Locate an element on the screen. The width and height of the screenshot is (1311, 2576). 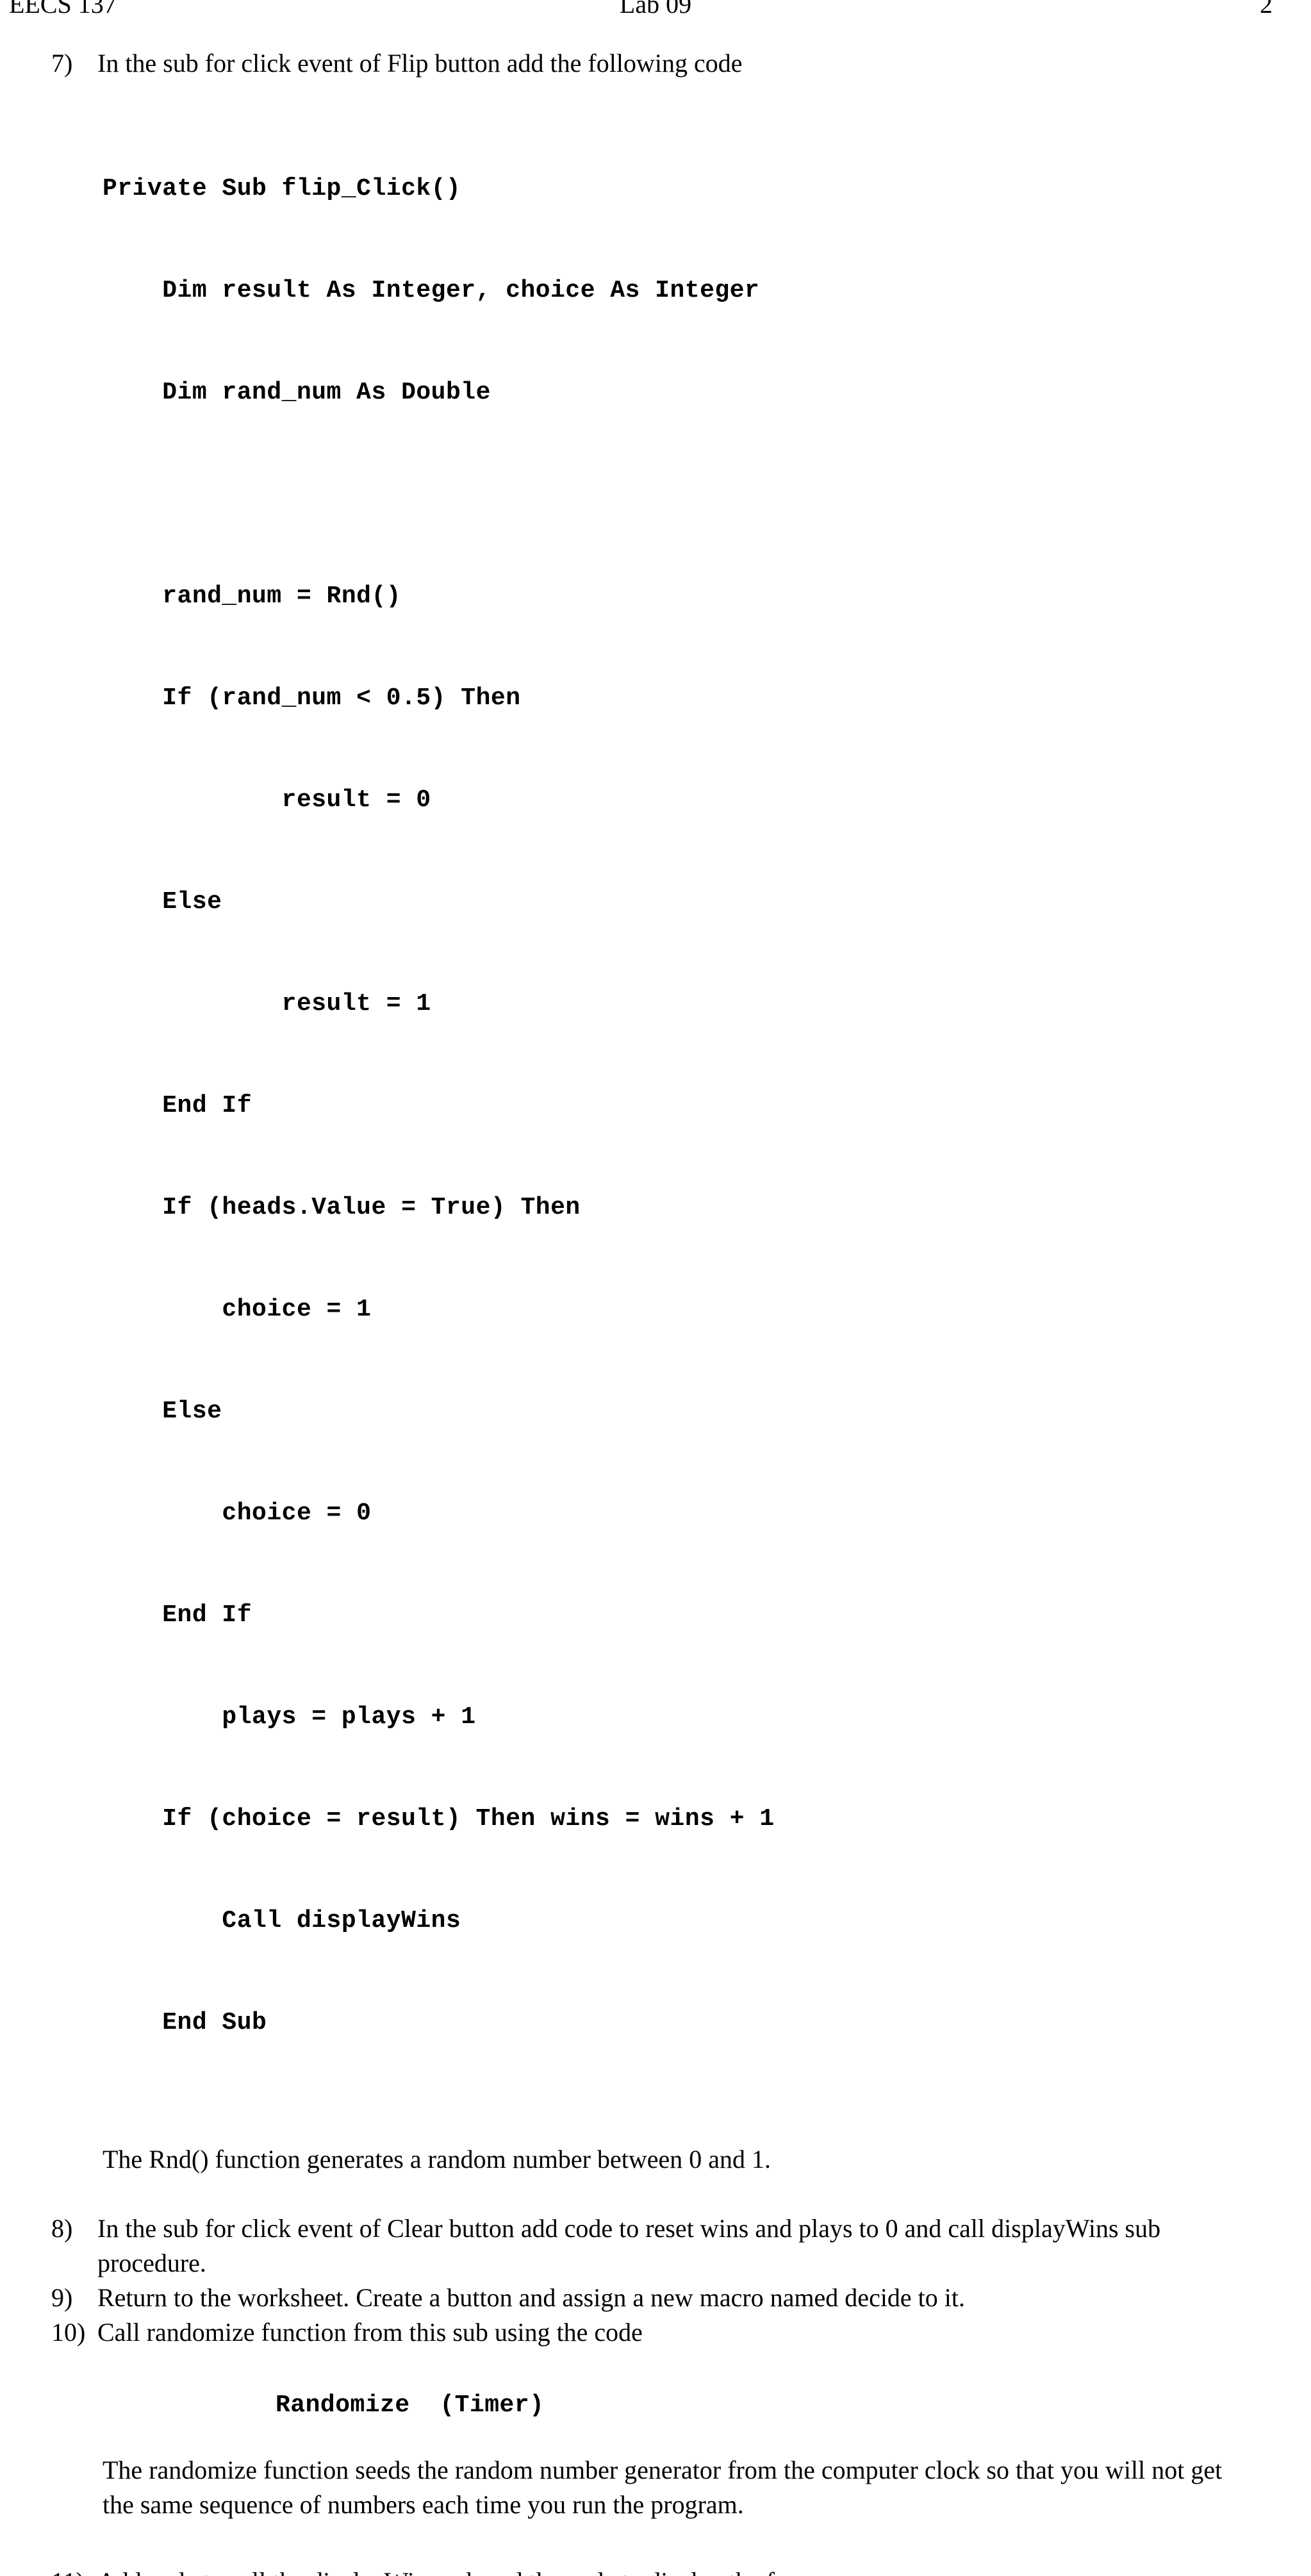
code-line: choice = 0 is located at coordinates (237, 1513).